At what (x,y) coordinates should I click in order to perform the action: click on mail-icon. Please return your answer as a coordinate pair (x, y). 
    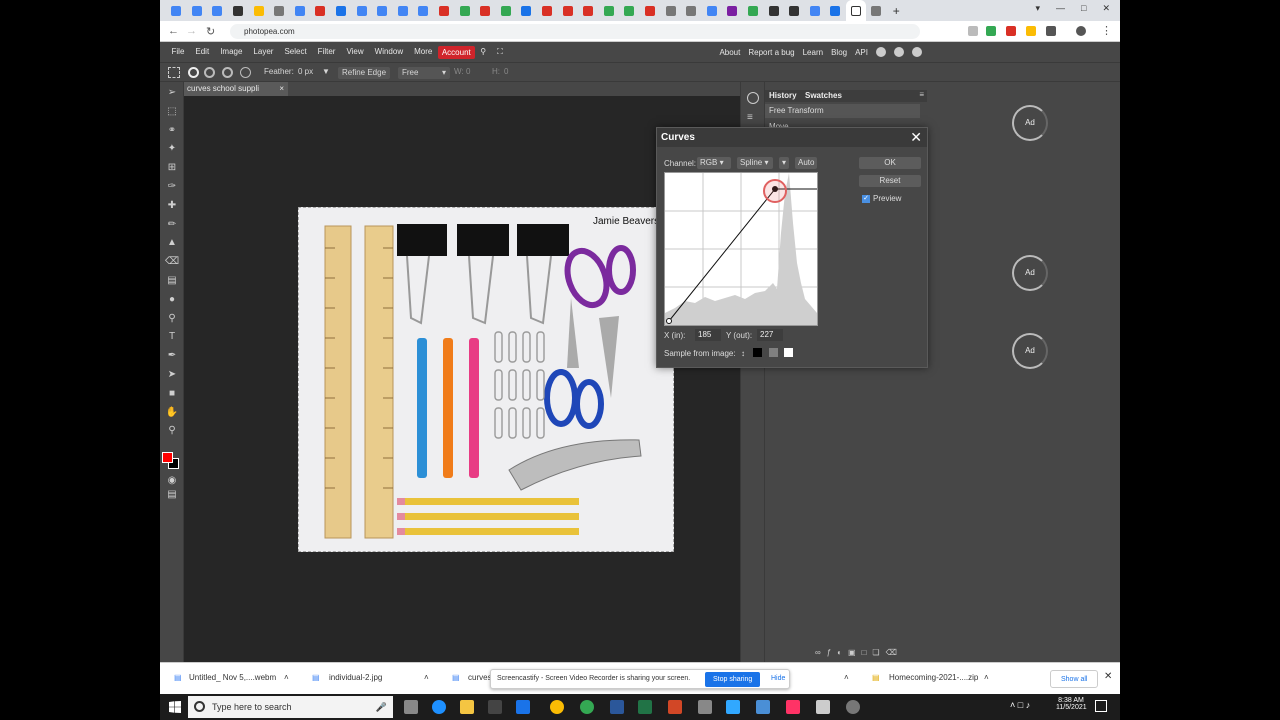
    Looking at the image, I should click on (523, 707).